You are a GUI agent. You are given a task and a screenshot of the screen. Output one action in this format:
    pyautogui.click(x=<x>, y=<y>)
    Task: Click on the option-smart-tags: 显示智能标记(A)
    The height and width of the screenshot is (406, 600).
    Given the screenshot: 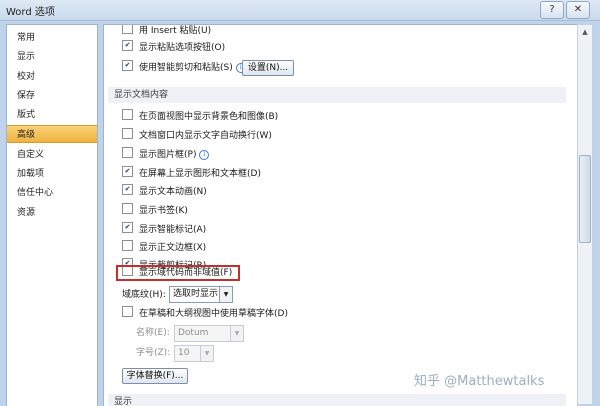 What is the action you would take?
    pyautogui.click(x=164, y=230)
    